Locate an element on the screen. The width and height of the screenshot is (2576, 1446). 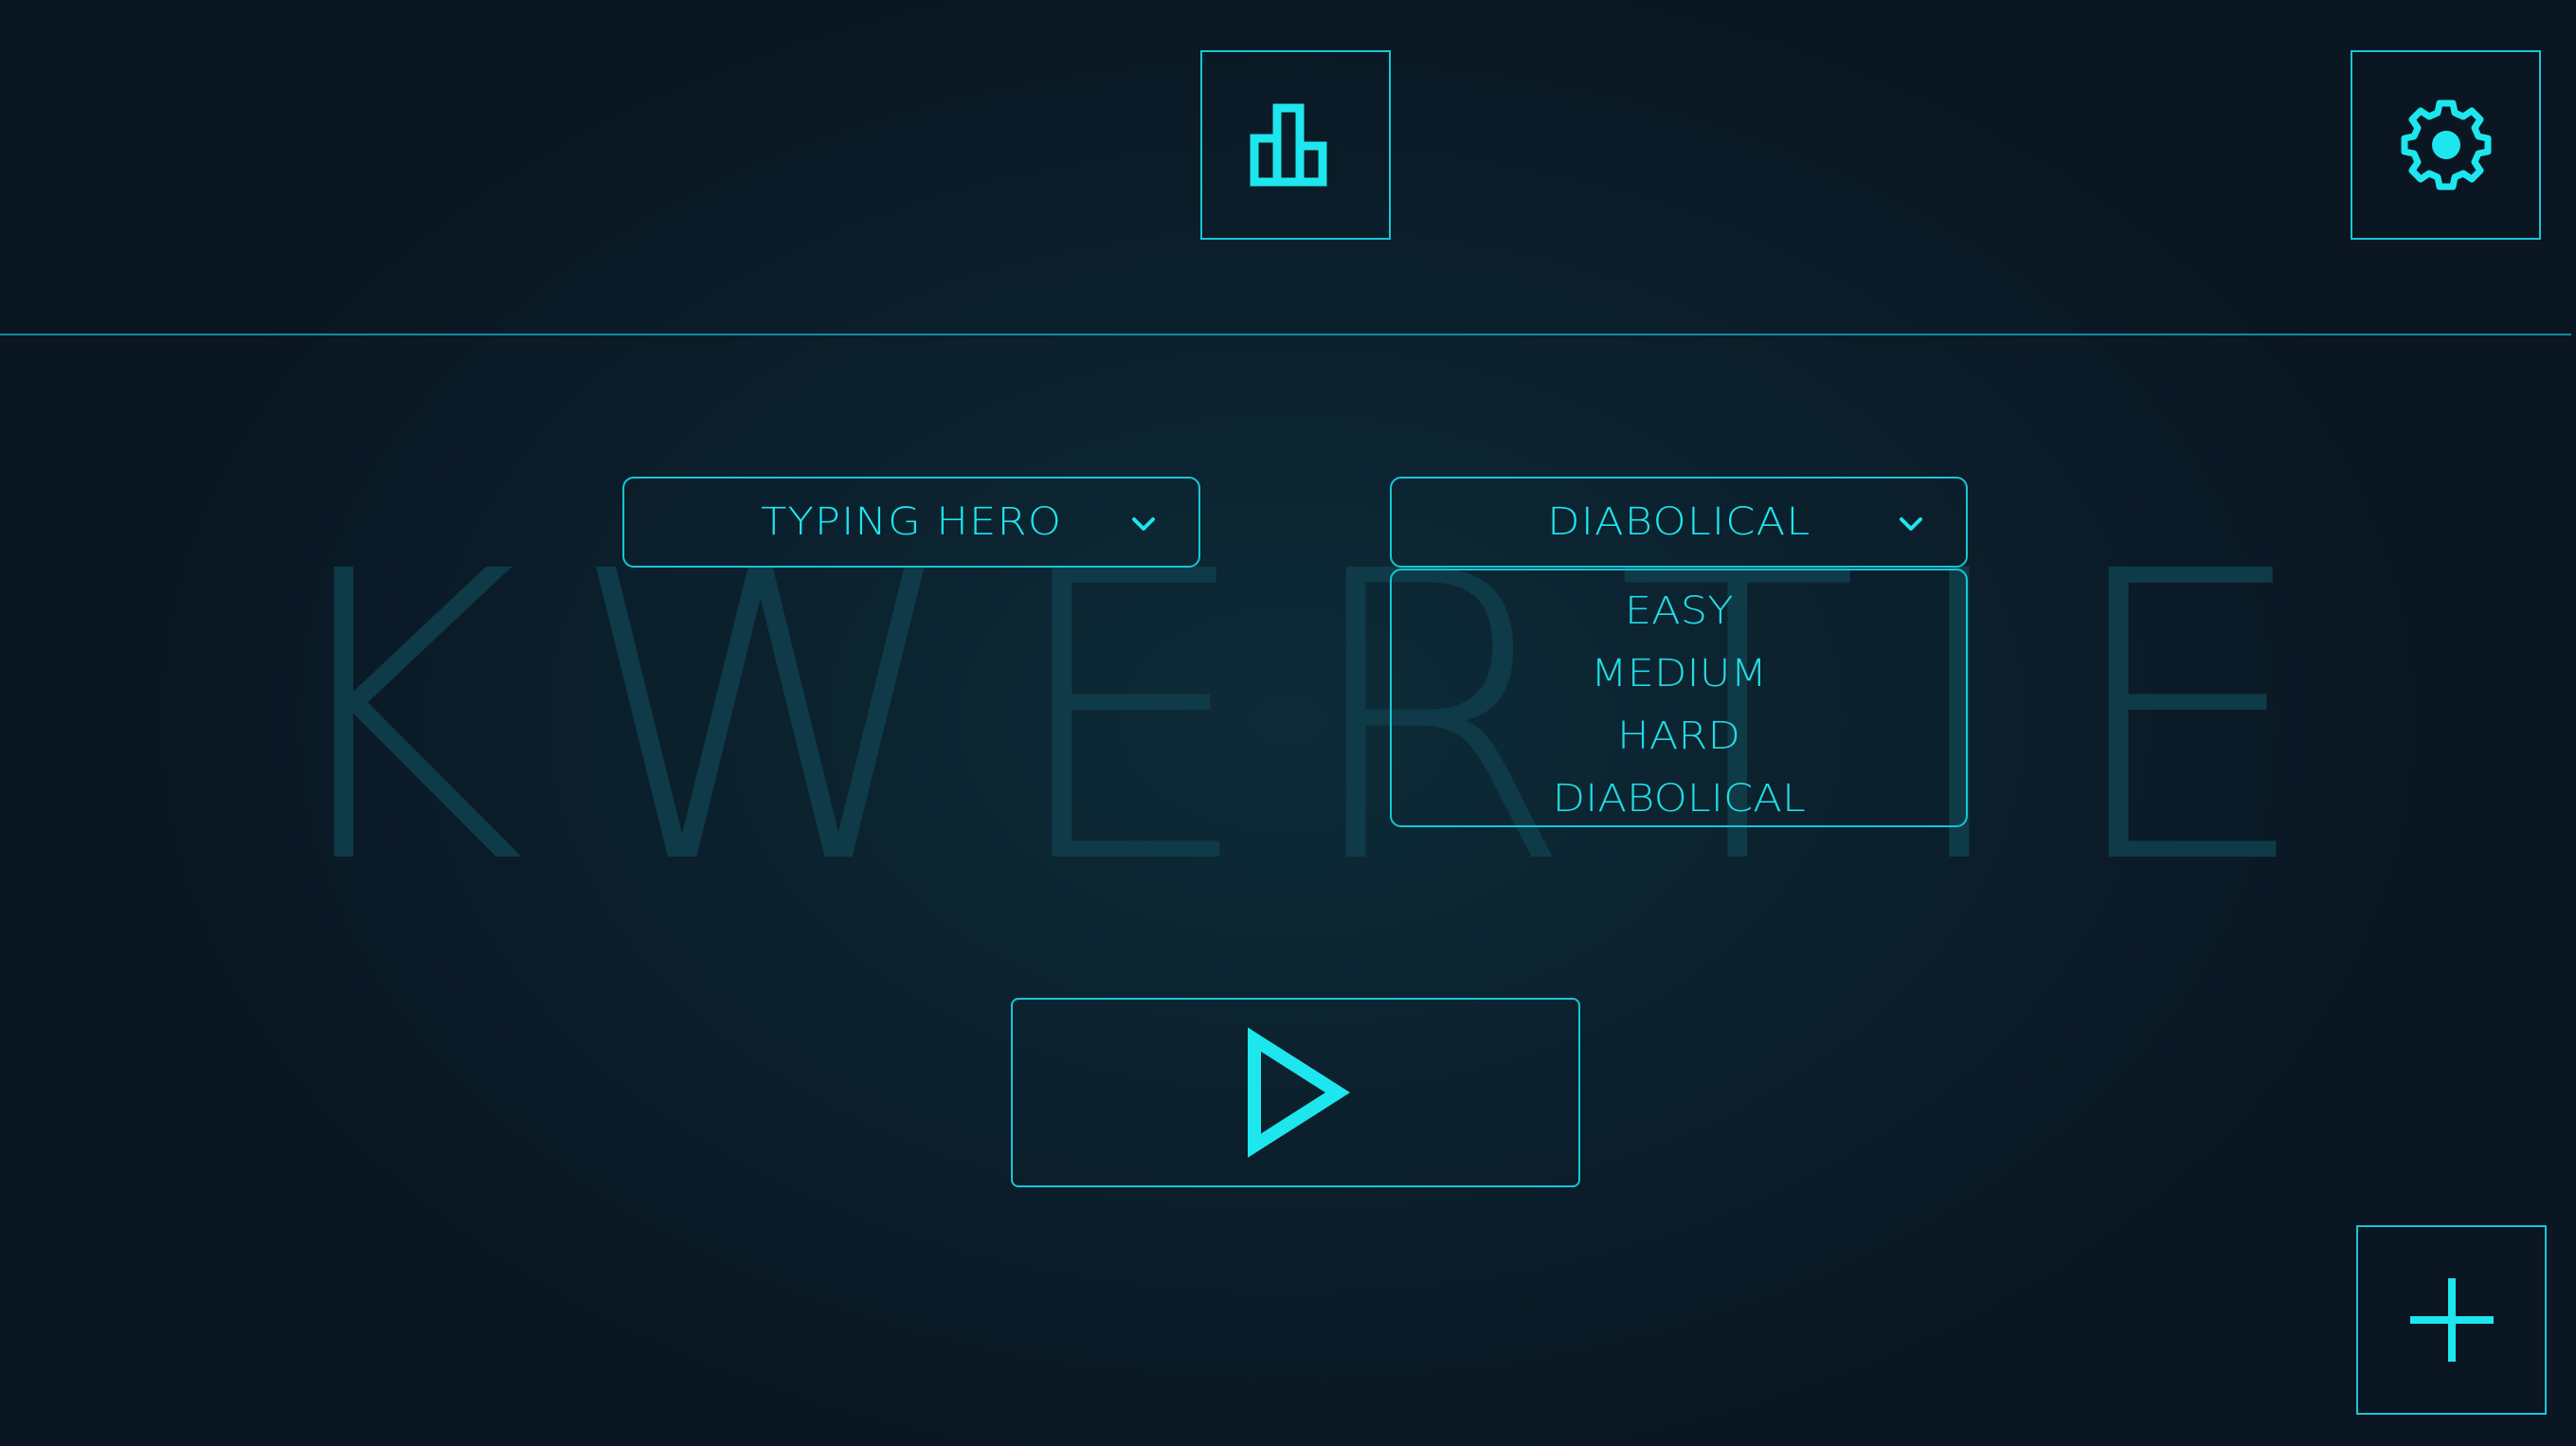
difficulty-option-hard: HARD is located at coordinates (1679, 737).